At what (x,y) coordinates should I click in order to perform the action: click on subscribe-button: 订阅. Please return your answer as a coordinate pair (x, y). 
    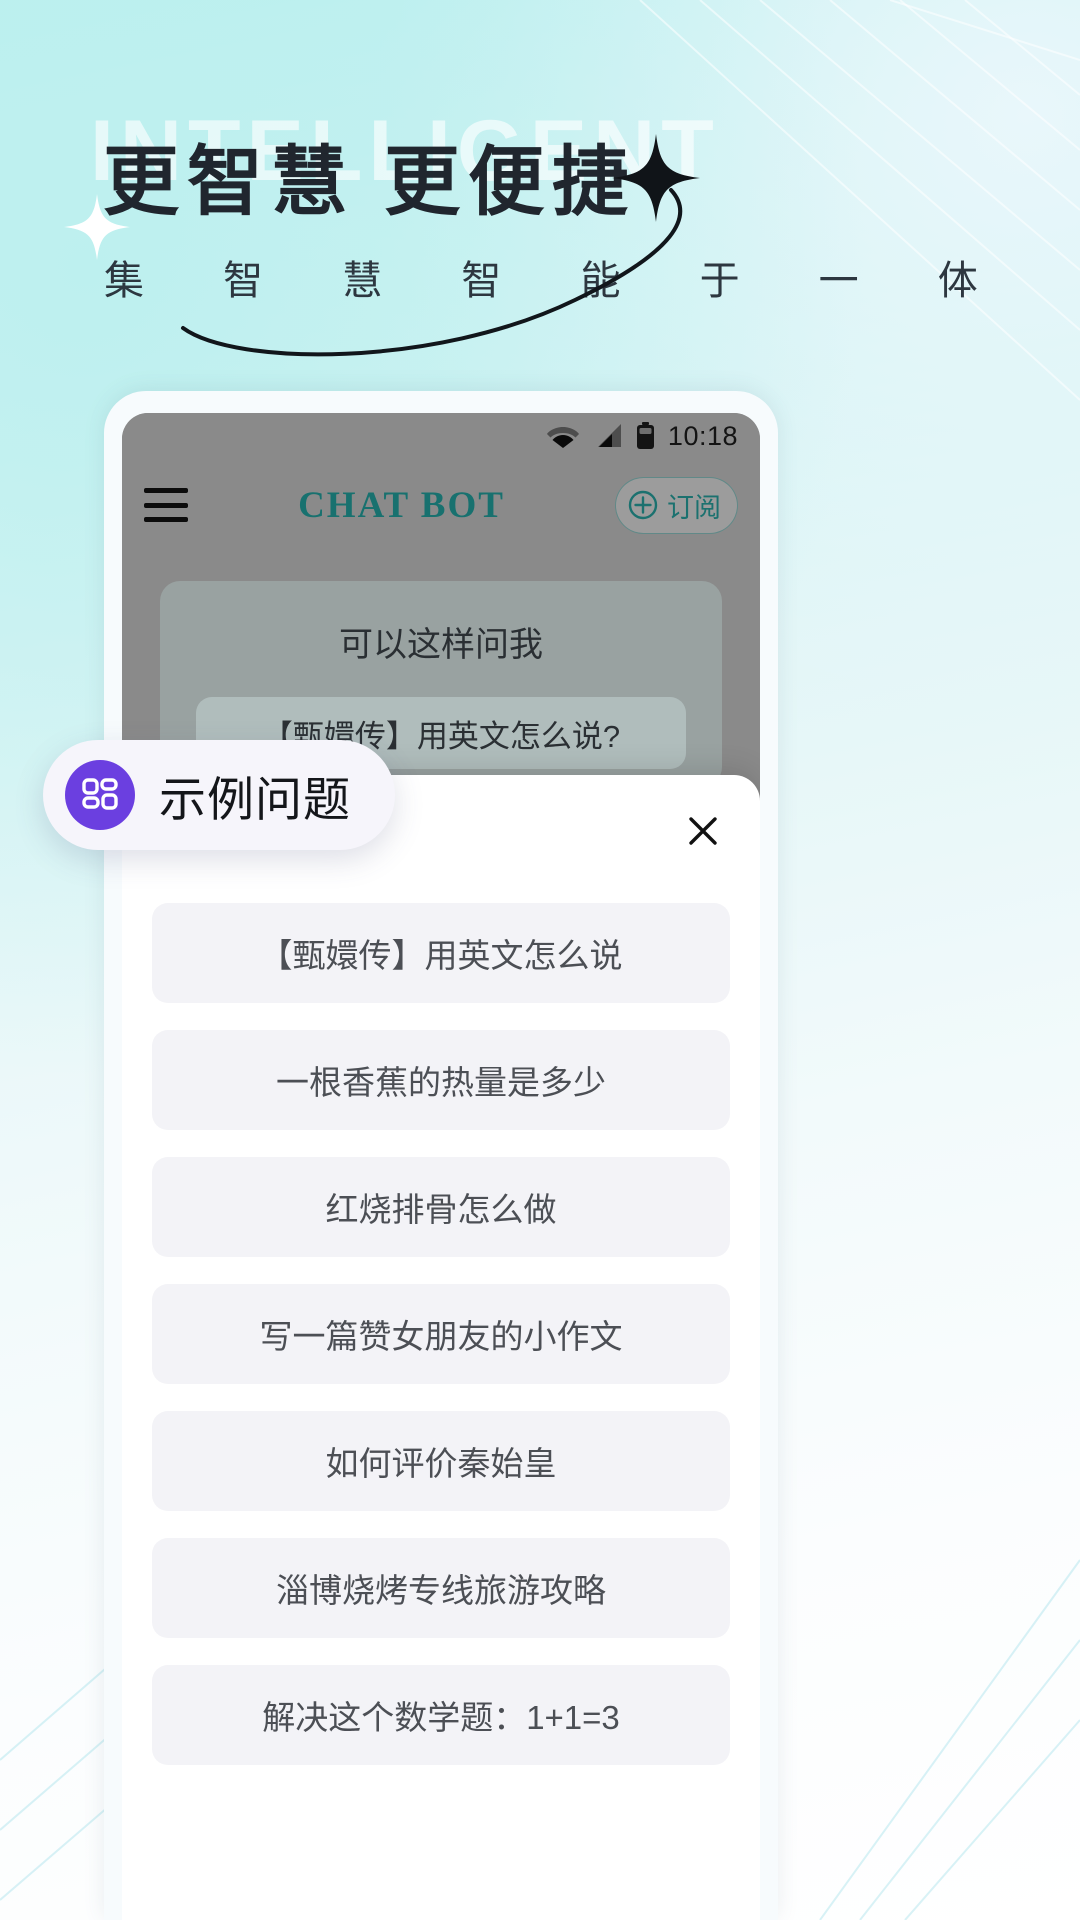
    Looking at the image, I should click on (676, 505).